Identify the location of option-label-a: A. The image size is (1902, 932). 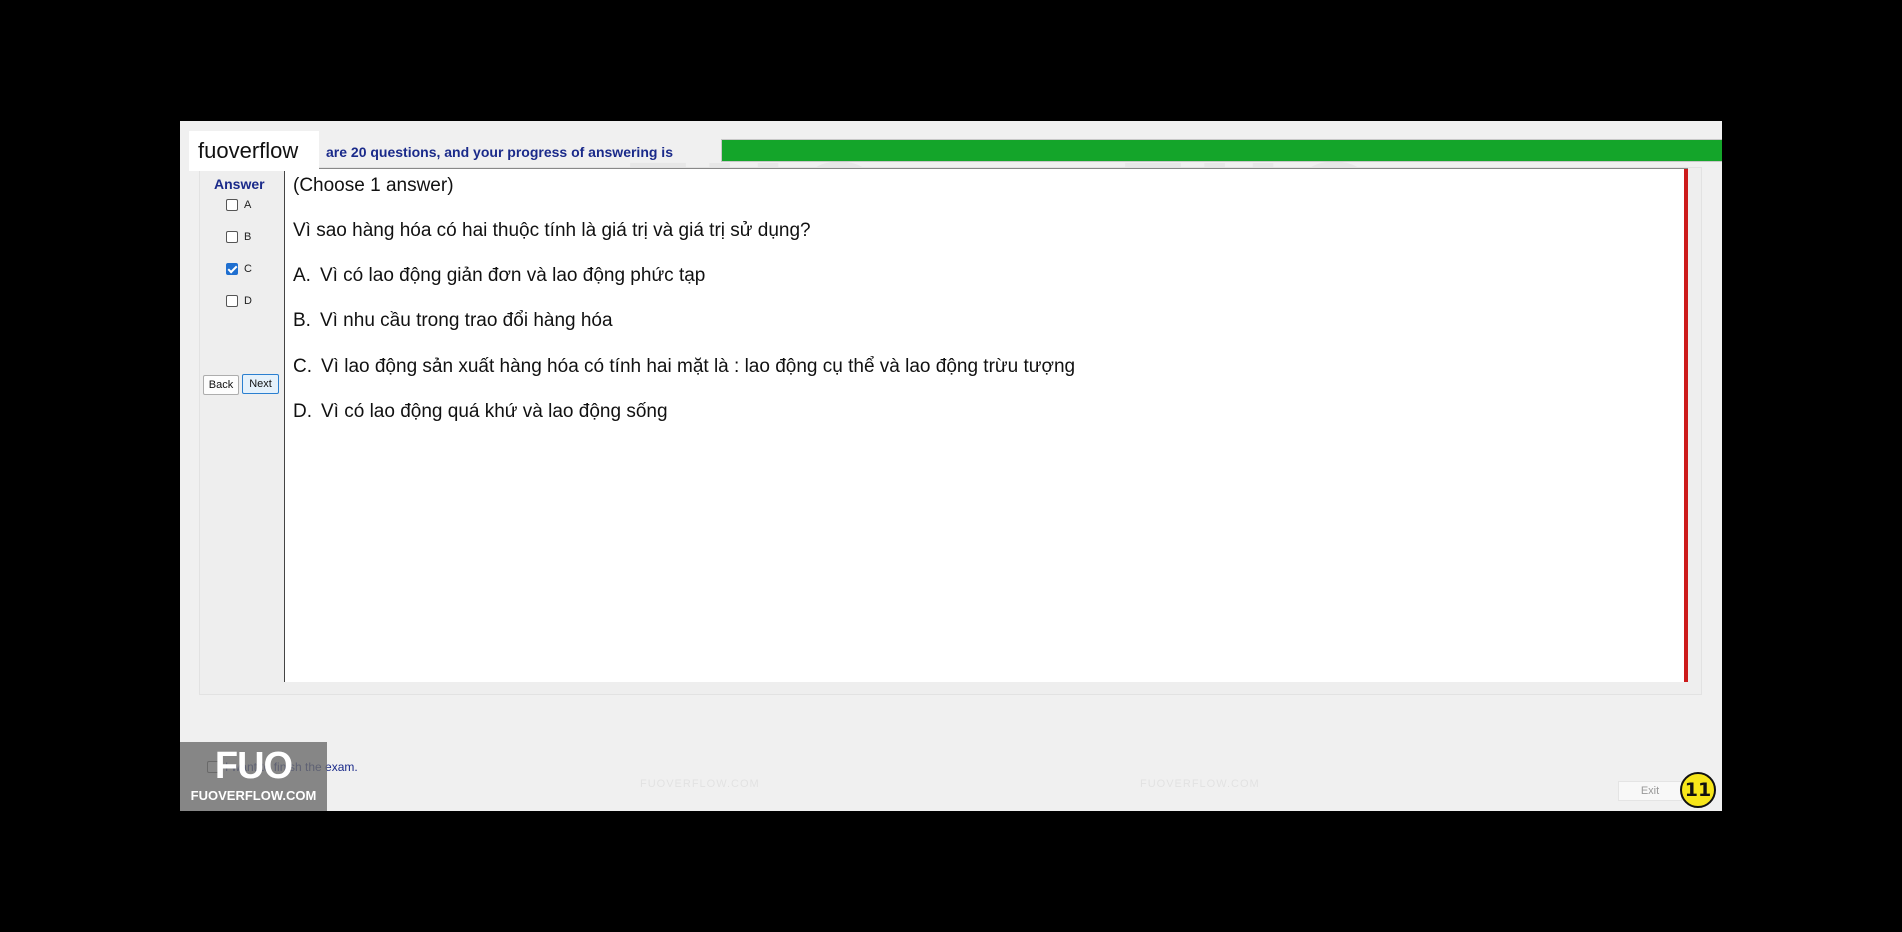
(248, 205).